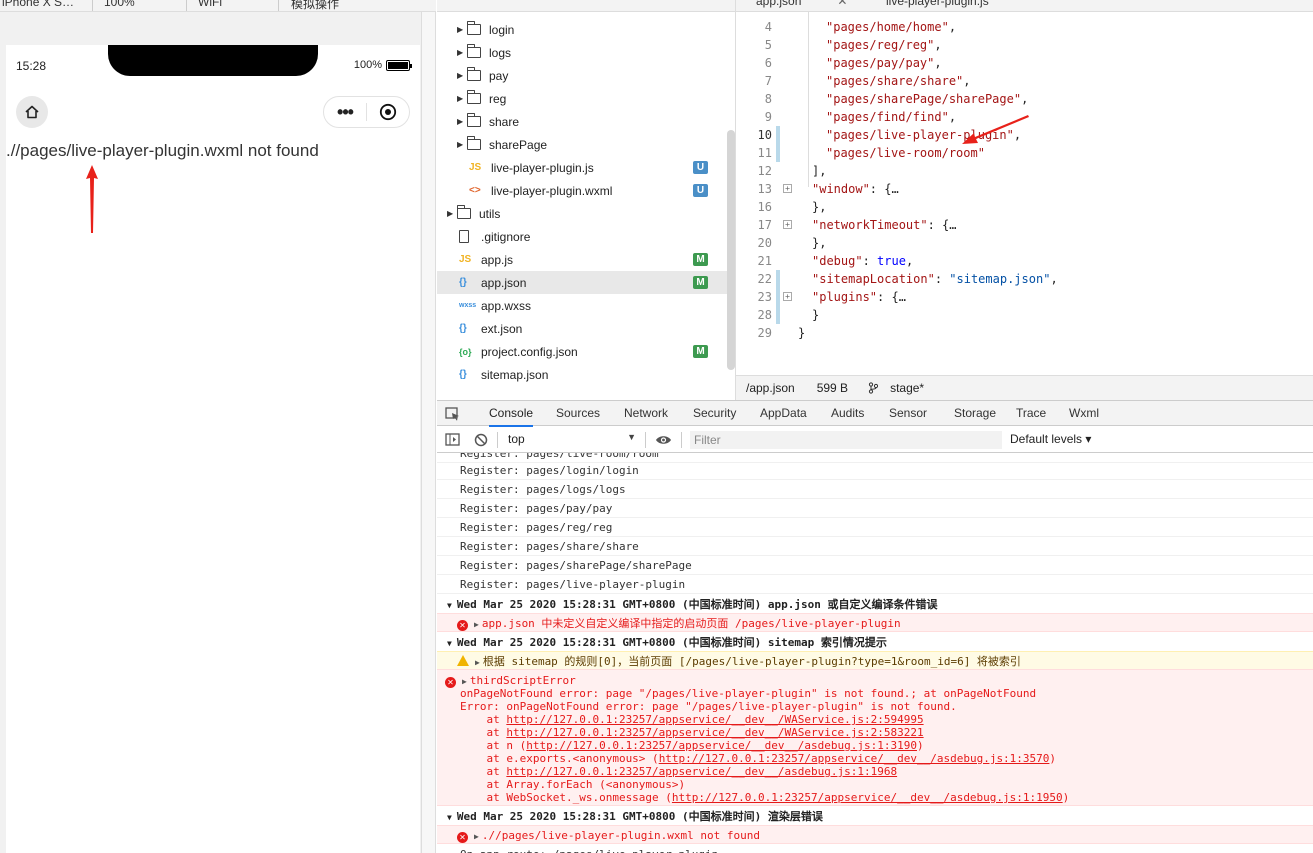  What do you see at coordinates (1031, 414) in the screenshot?
I see `tab-trace: Trace` at bounding box center [1031, 414].